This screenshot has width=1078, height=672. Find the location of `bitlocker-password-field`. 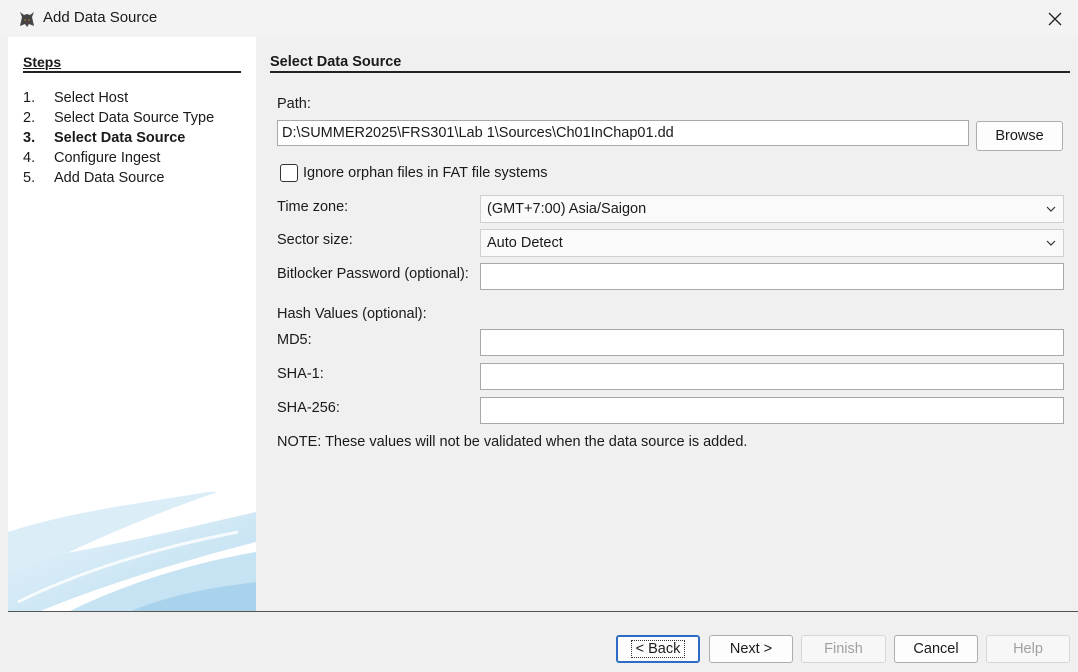

bitlocker-password-field is located at coordinates (772, 276).